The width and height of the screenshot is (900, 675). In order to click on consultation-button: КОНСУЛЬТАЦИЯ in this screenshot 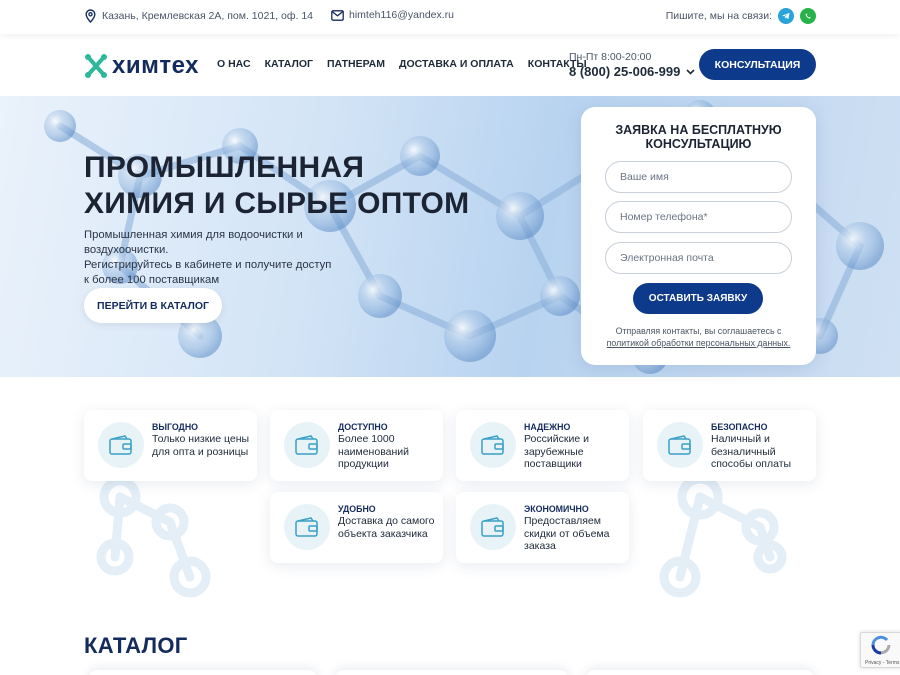, I will do `click(757, 64)`.